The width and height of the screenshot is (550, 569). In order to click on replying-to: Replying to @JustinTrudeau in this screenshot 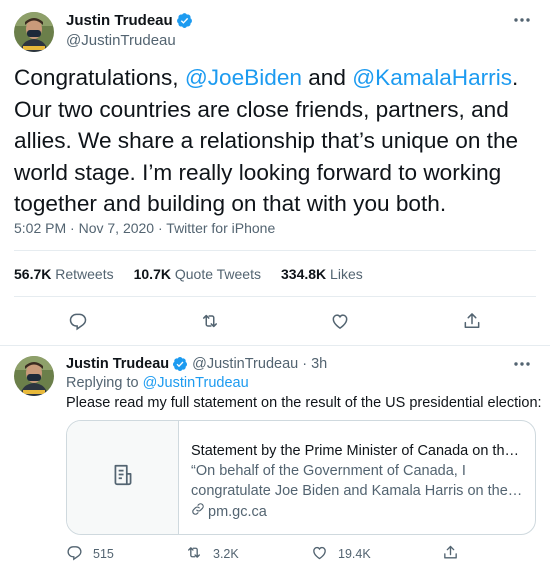, I will do `click(157, 383)`.